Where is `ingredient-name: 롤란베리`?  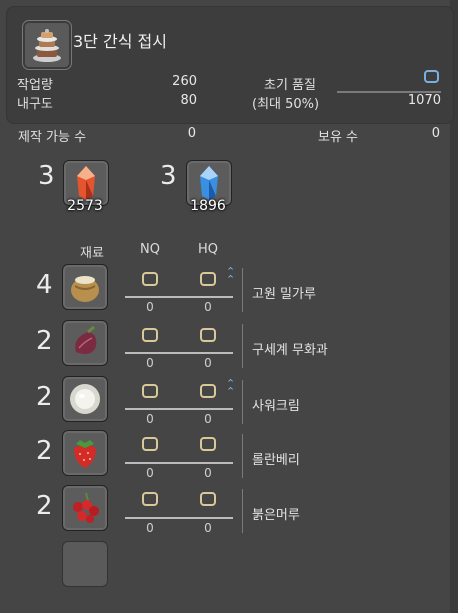 ingredient-name: 롤란베리 is located at coordinates (276, 460).